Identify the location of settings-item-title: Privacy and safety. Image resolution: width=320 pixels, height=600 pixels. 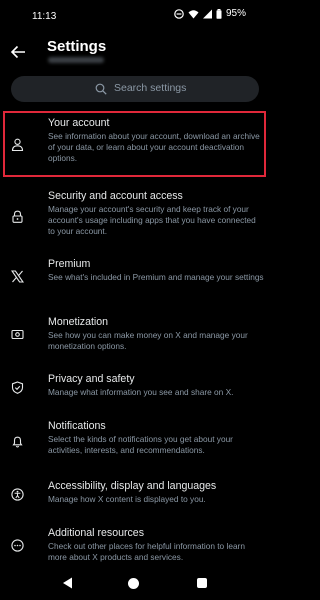
(91, 379).